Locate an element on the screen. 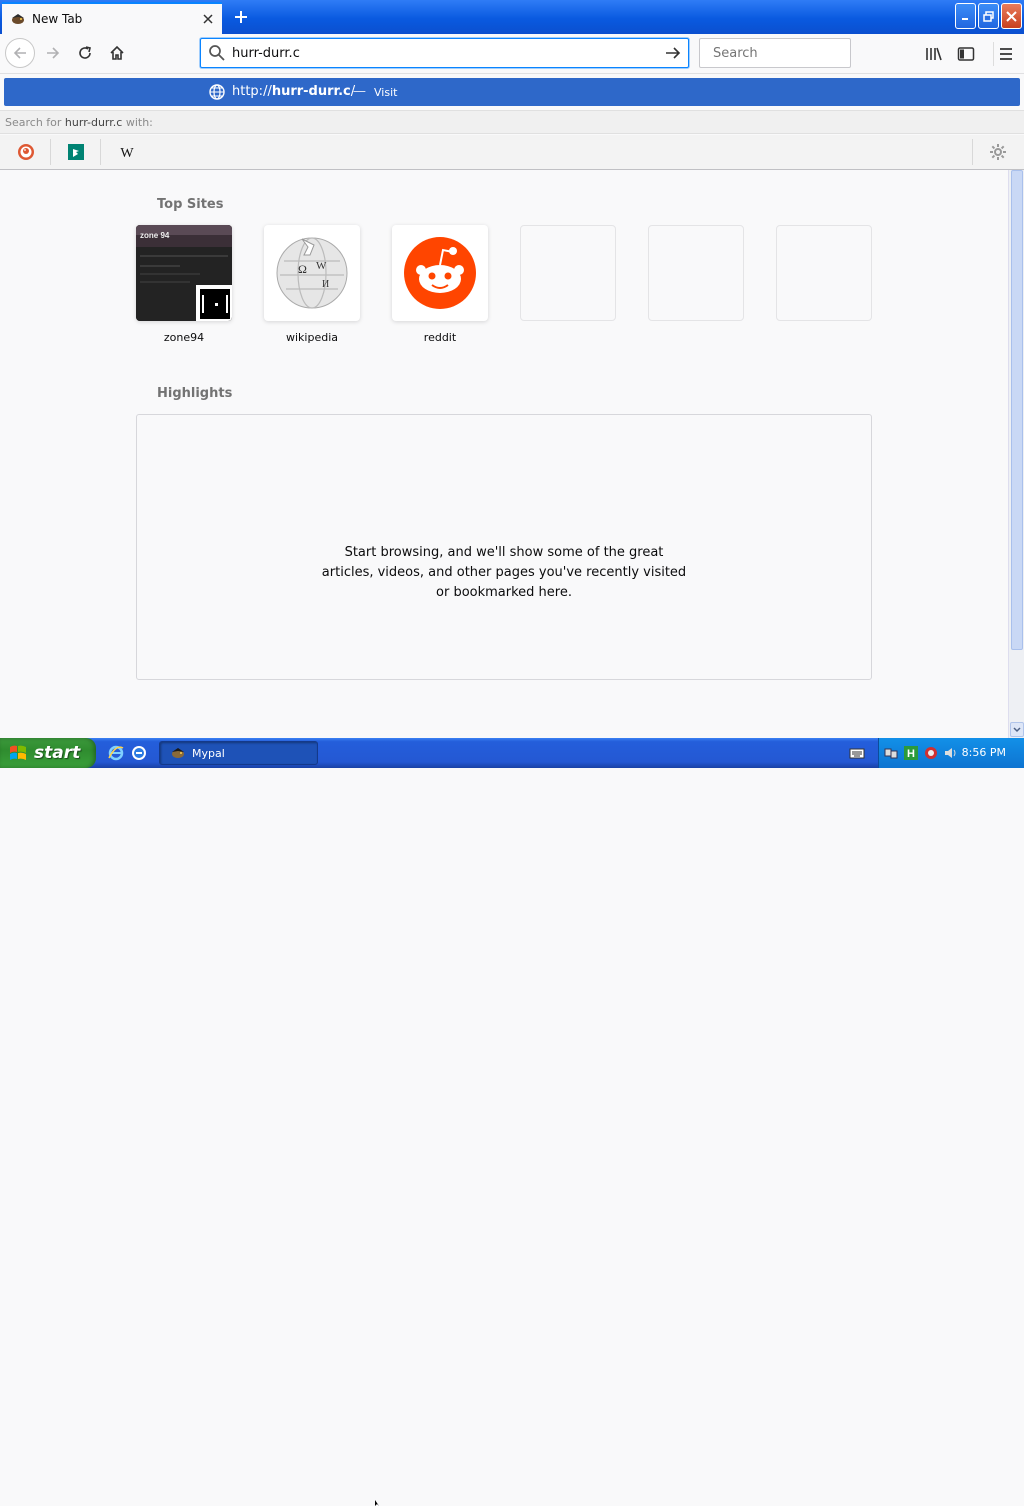  svg-text: zone 94 is located at coordinates (155, 235).